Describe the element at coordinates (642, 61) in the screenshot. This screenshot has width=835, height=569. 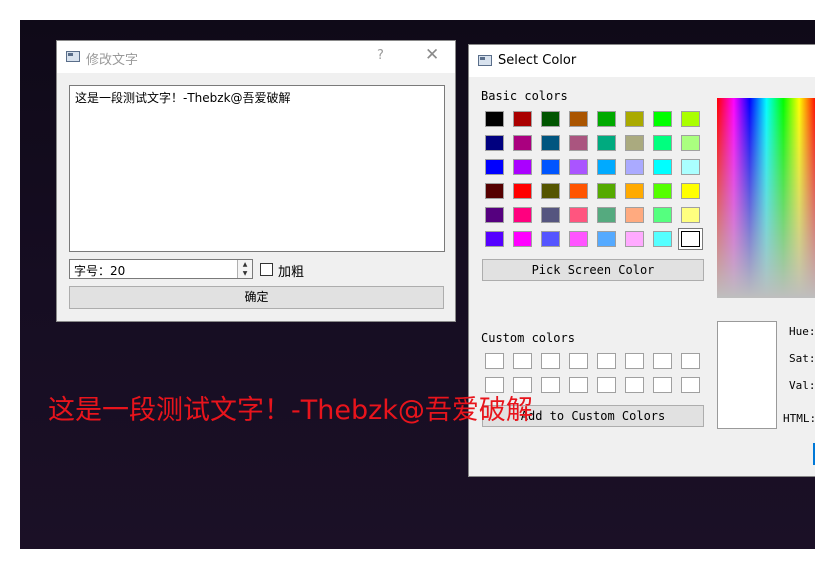
I see `color-dialog-titlebar: Select Color` at that location.